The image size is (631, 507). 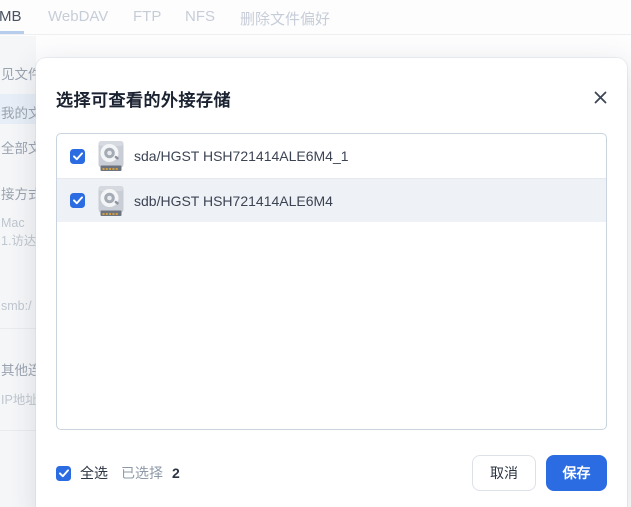 I want to click on sidebar-section-other-connections: 其他连, so click(x=18, y=370).